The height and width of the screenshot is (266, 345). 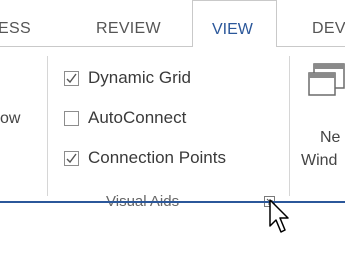 What do you see at coordinates (128, 29) in the screenshot?
I see `tab-review: REVIEW` at bounding box center [128, 29].